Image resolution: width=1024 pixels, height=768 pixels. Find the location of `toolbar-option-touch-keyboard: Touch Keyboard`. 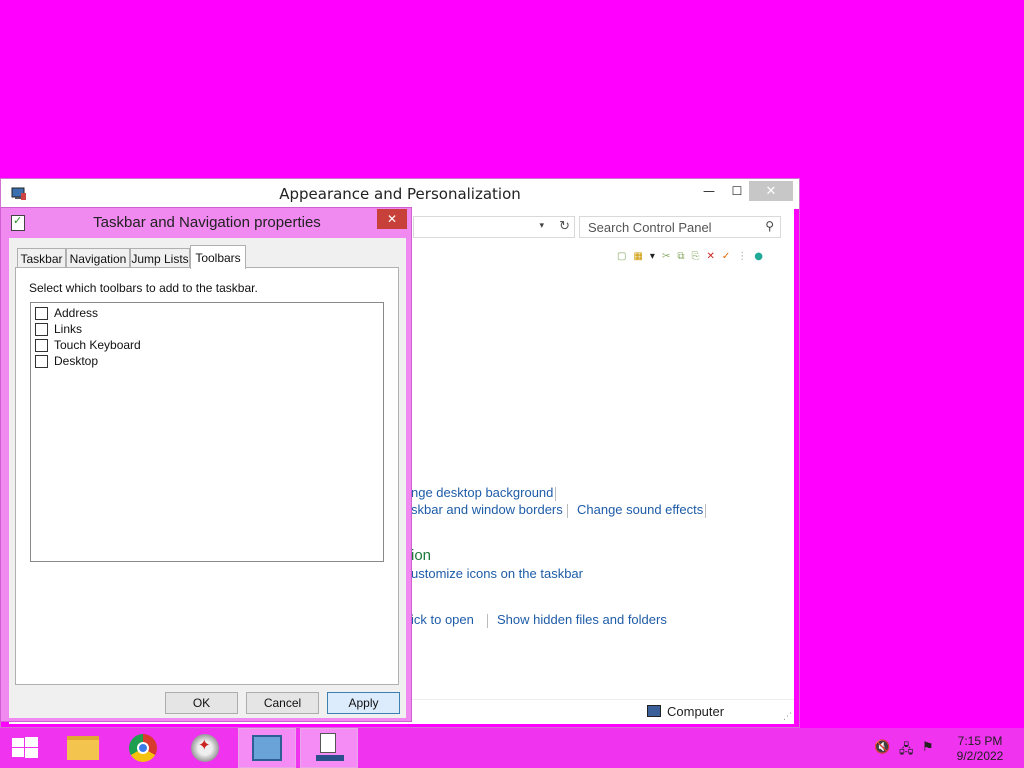

toolbar-option-touch-keyboard: Touch Keyboard is located at coordinates (88, 345).